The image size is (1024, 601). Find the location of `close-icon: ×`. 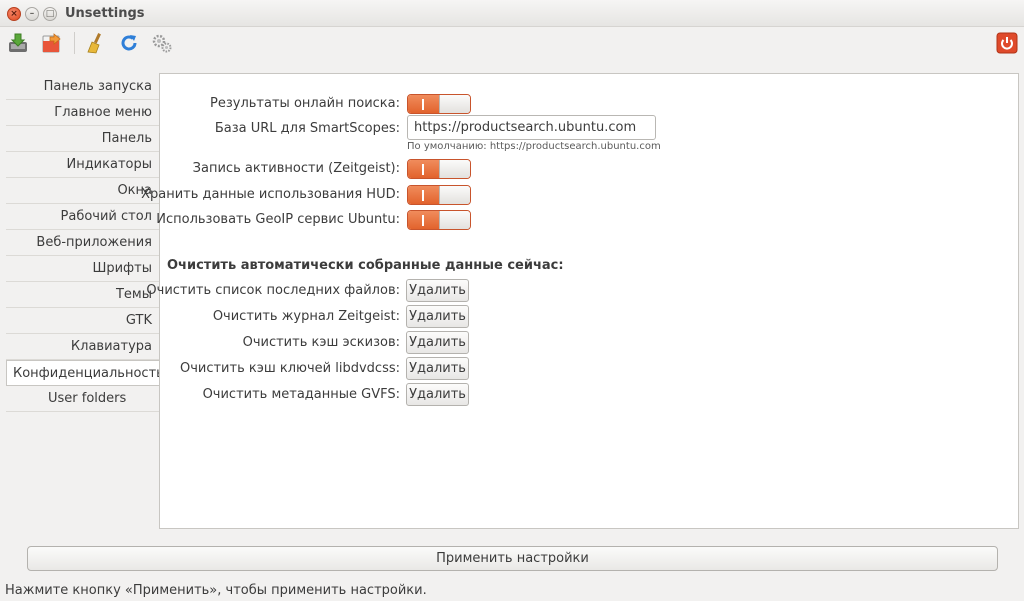

close-icon: × is located at coordinates (14, 13).